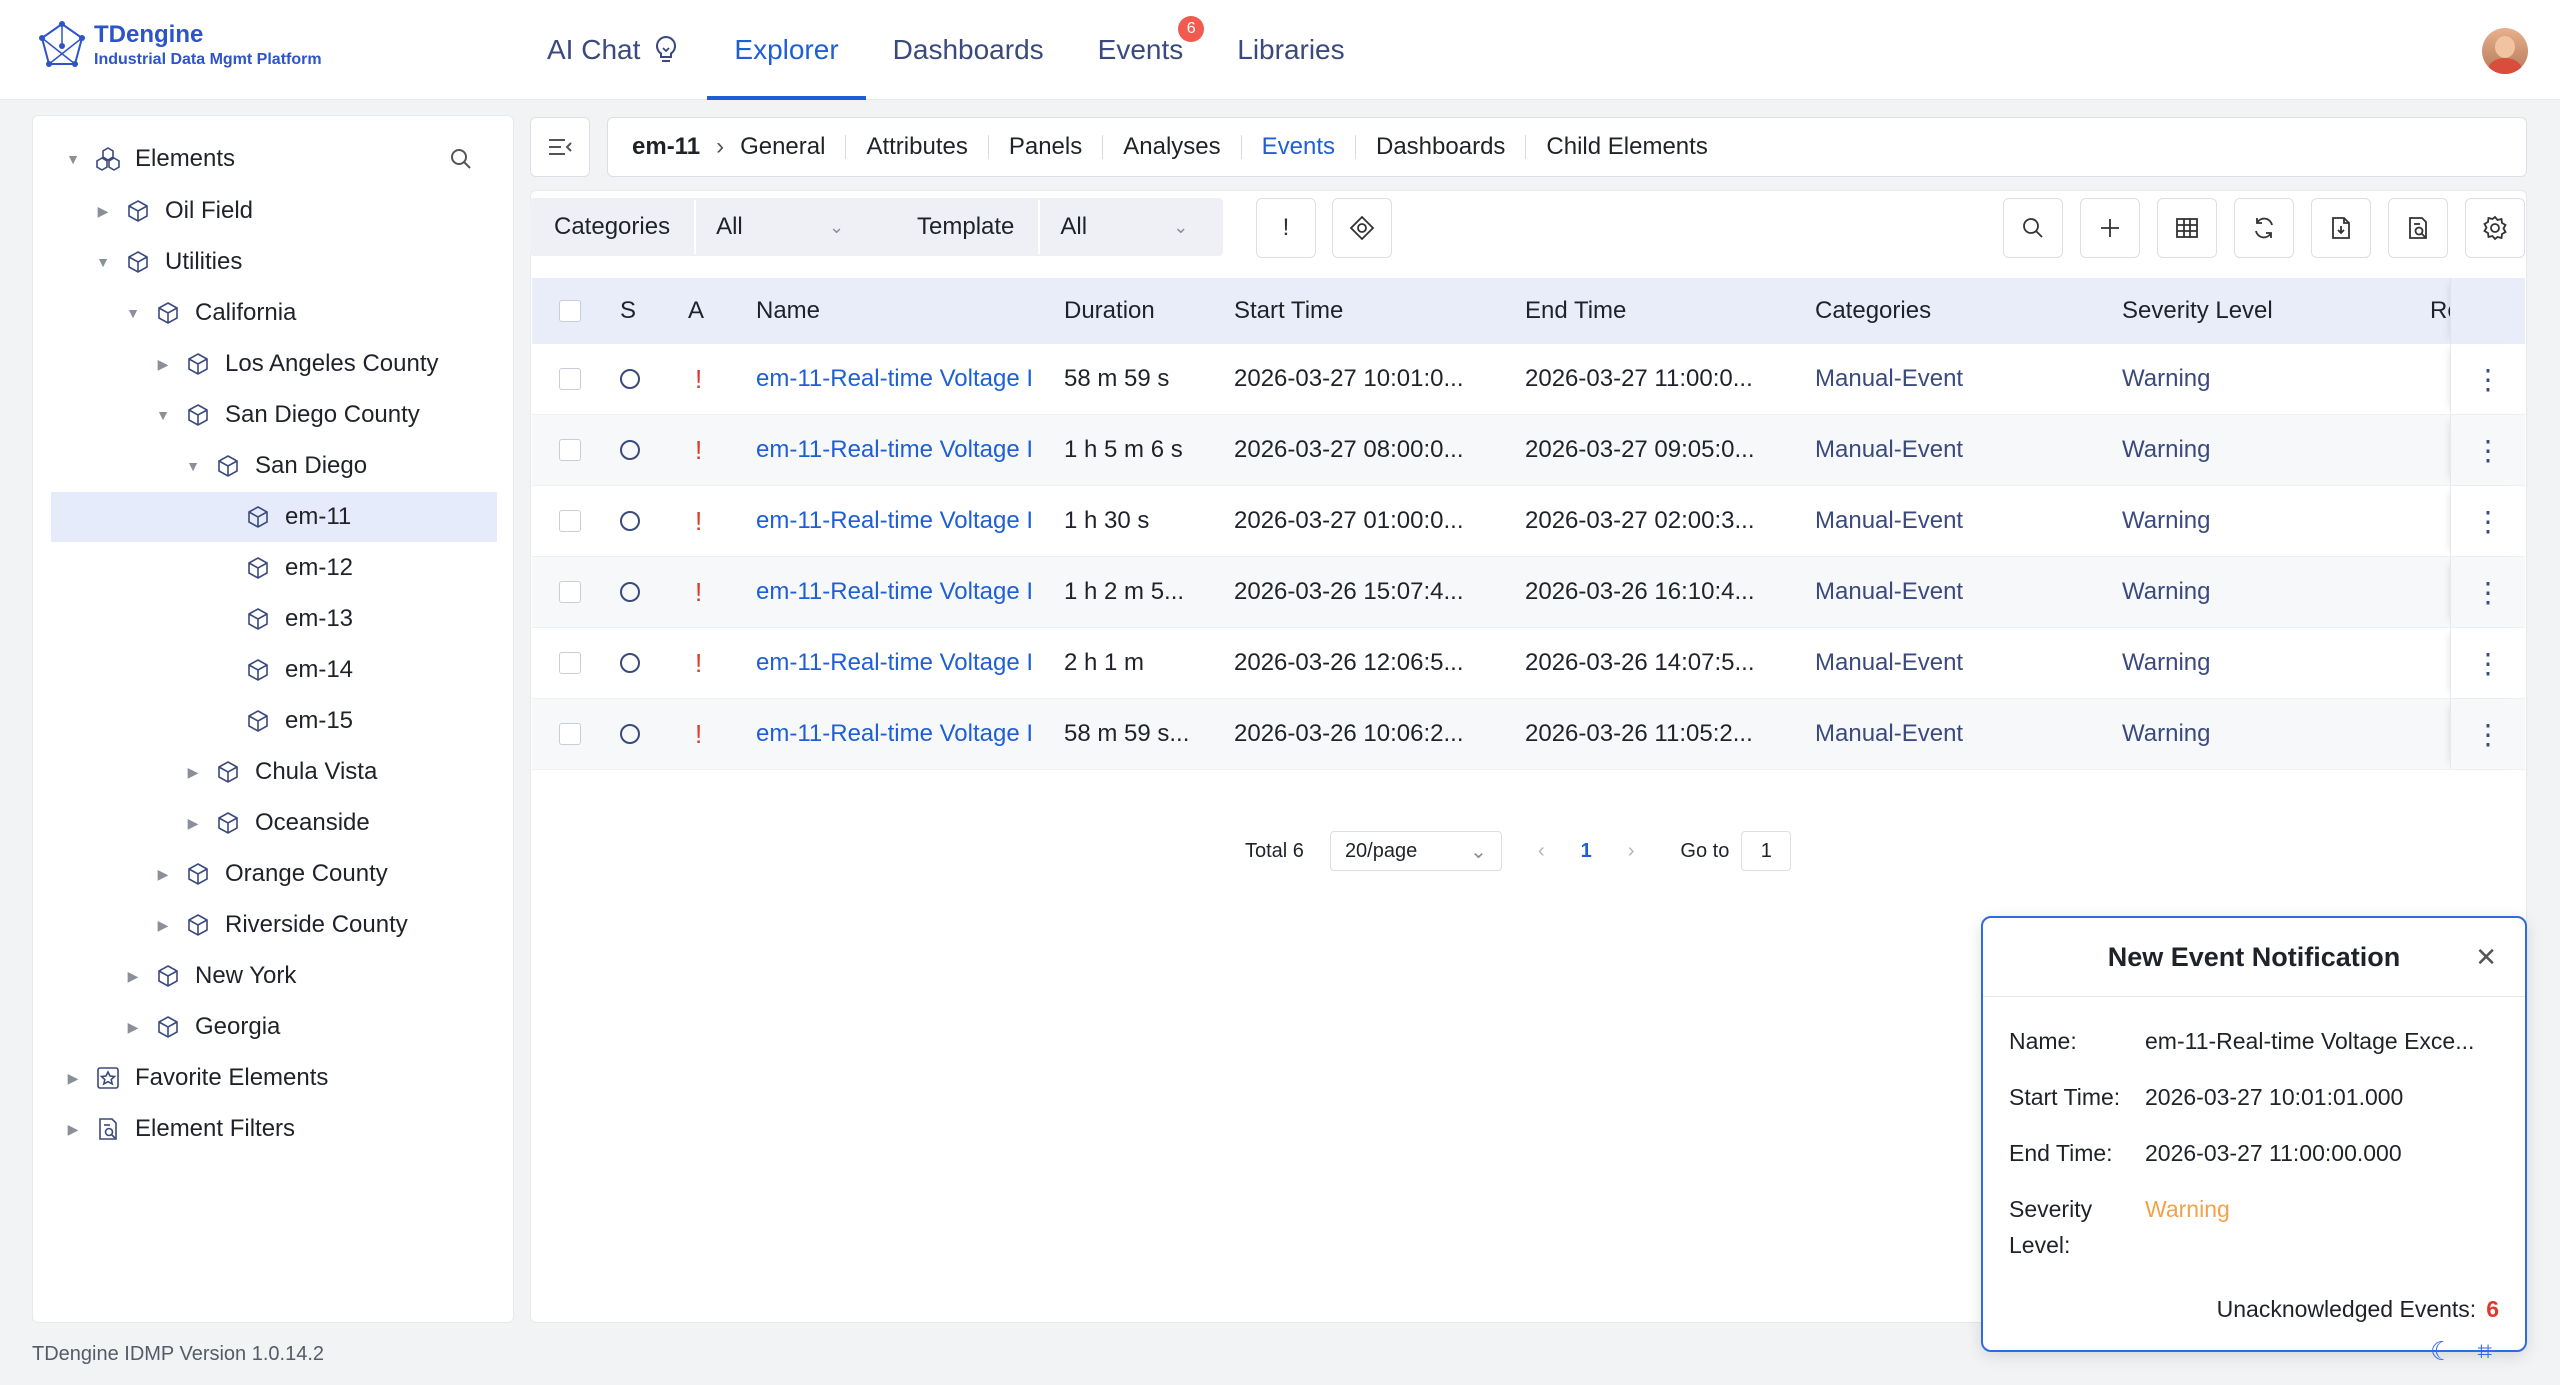 The image size is (2560, 1385). Describe the element at coordinates (2441, 1352) in the screenshot. I see `moon-icon: ☾` at that location.